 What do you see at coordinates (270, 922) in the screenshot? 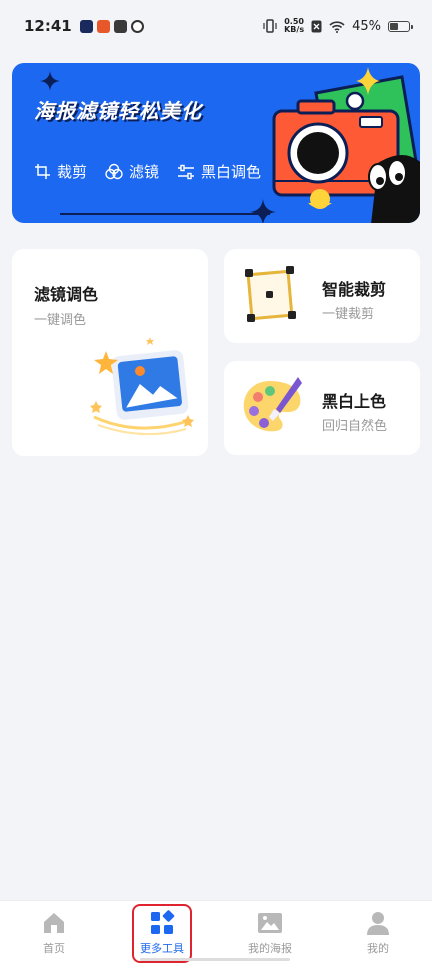
I see `image-icon` at bounding box center [270, 922].